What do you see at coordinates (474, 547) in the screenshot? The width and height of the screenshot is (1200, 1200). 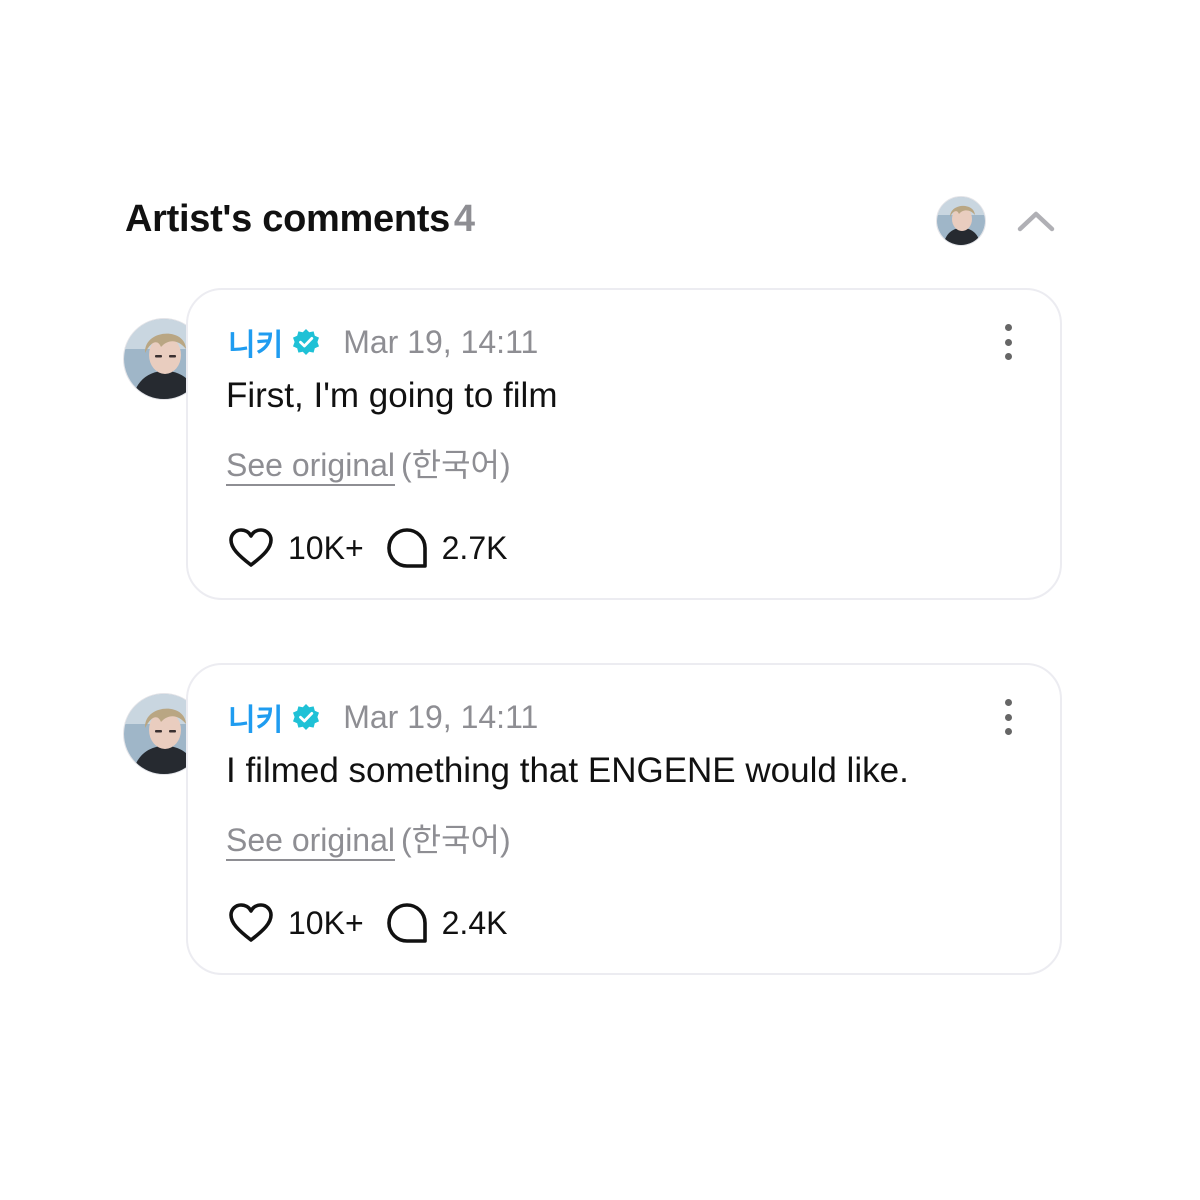 I see `reply-count: 2.7K` at bounding box center [474, 547].